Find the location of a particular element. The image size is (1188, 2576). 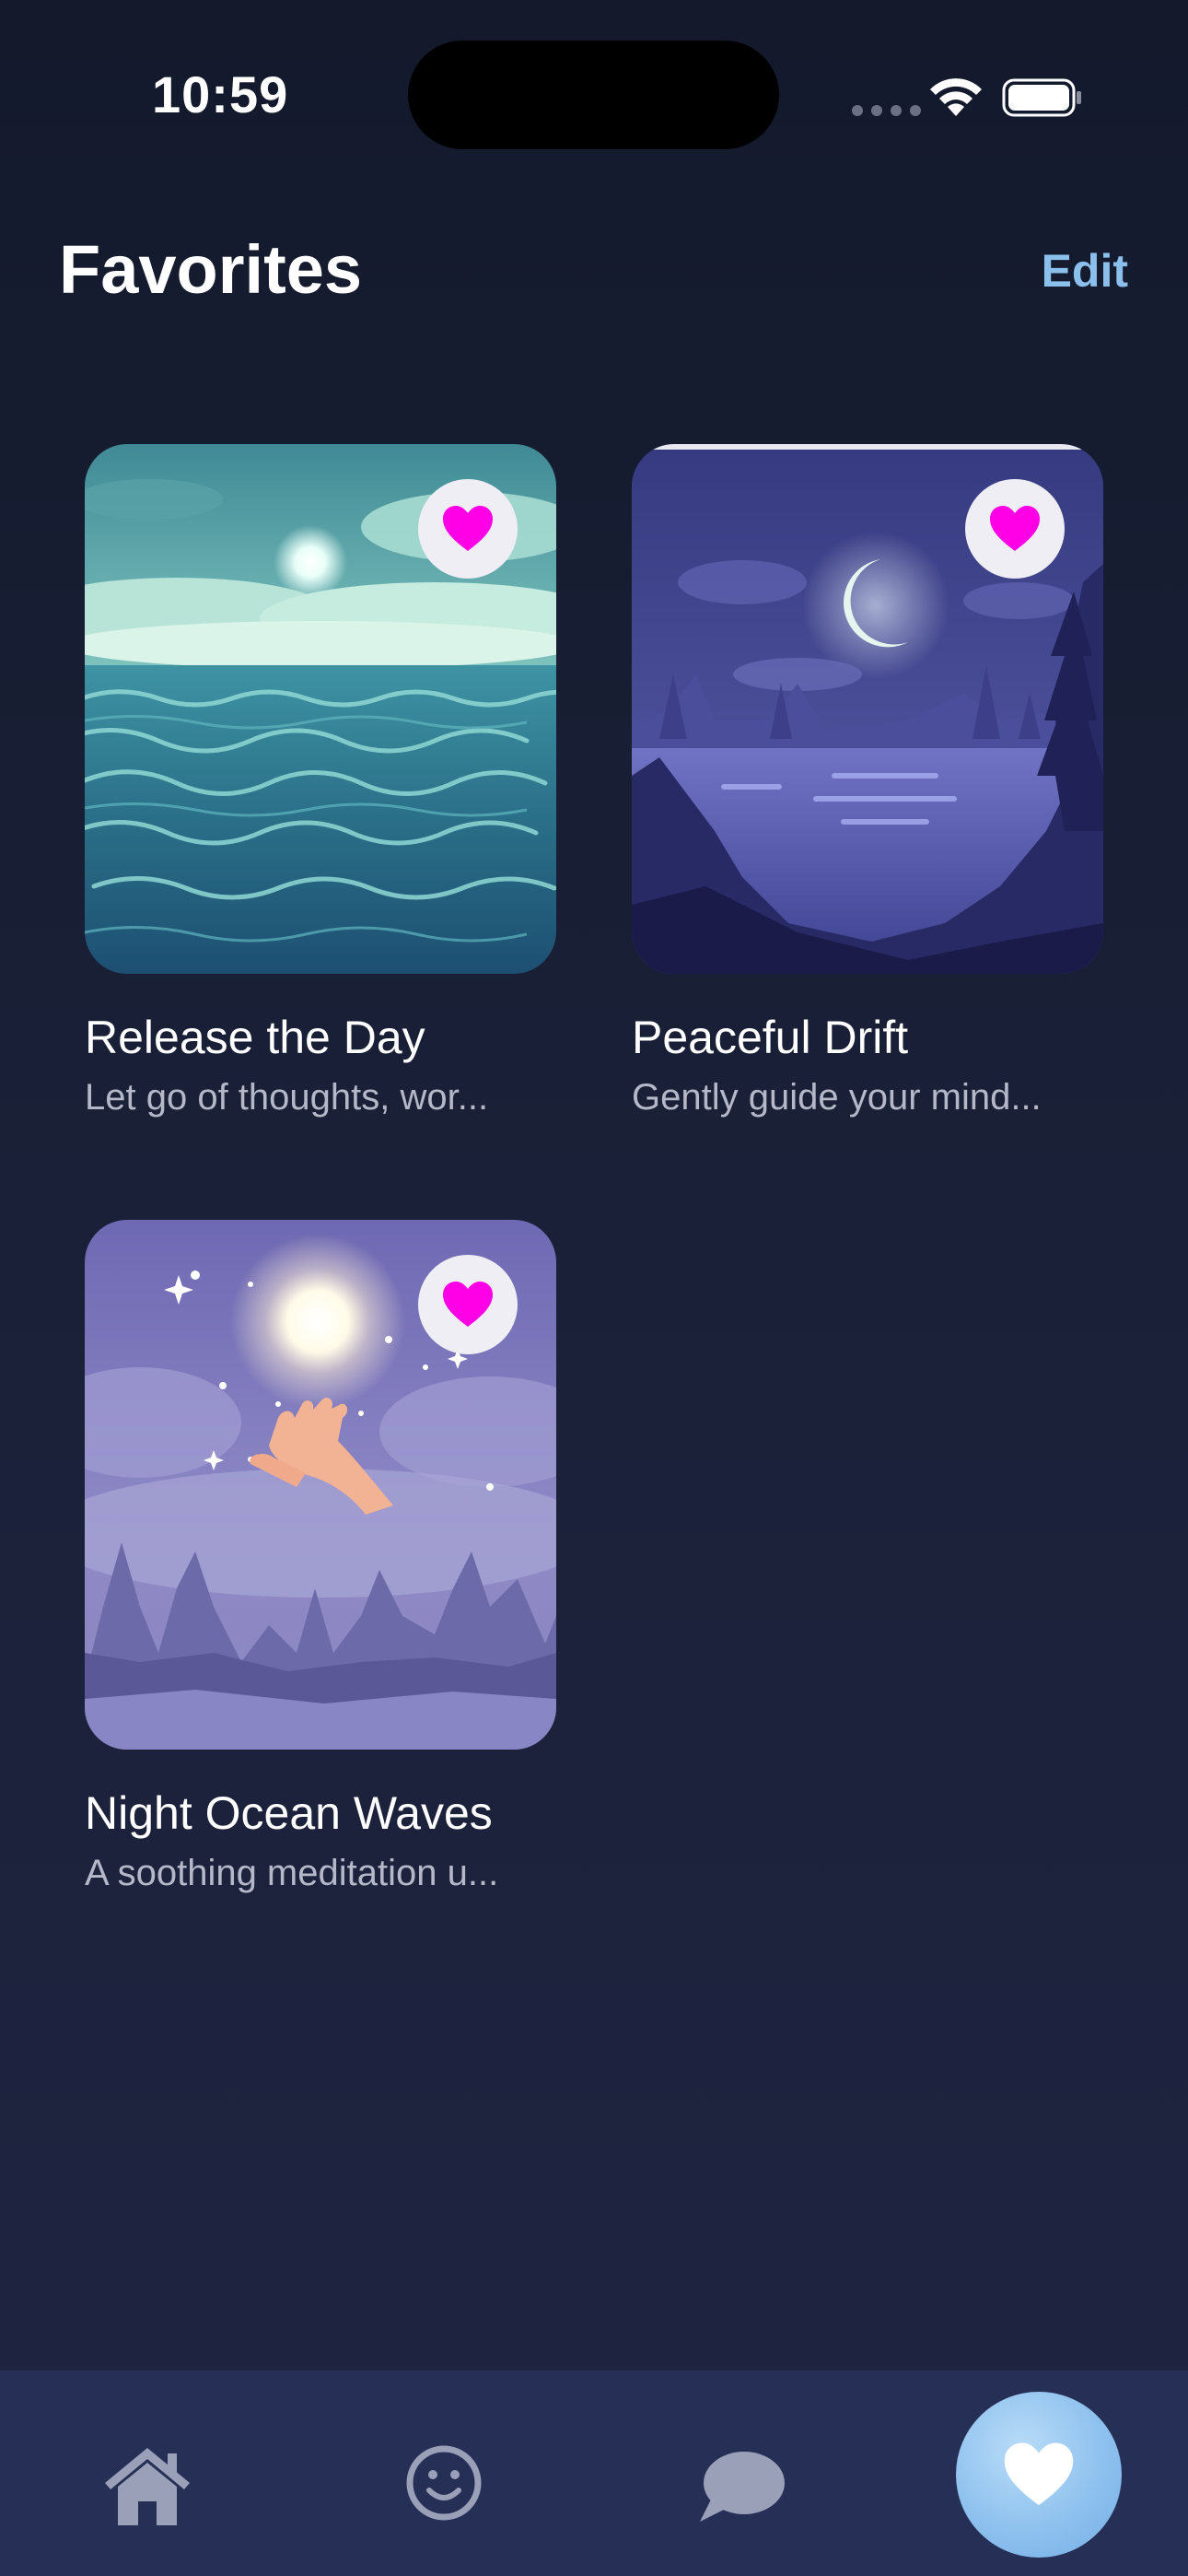

tab-chat is located at coordinates (741, 2486).